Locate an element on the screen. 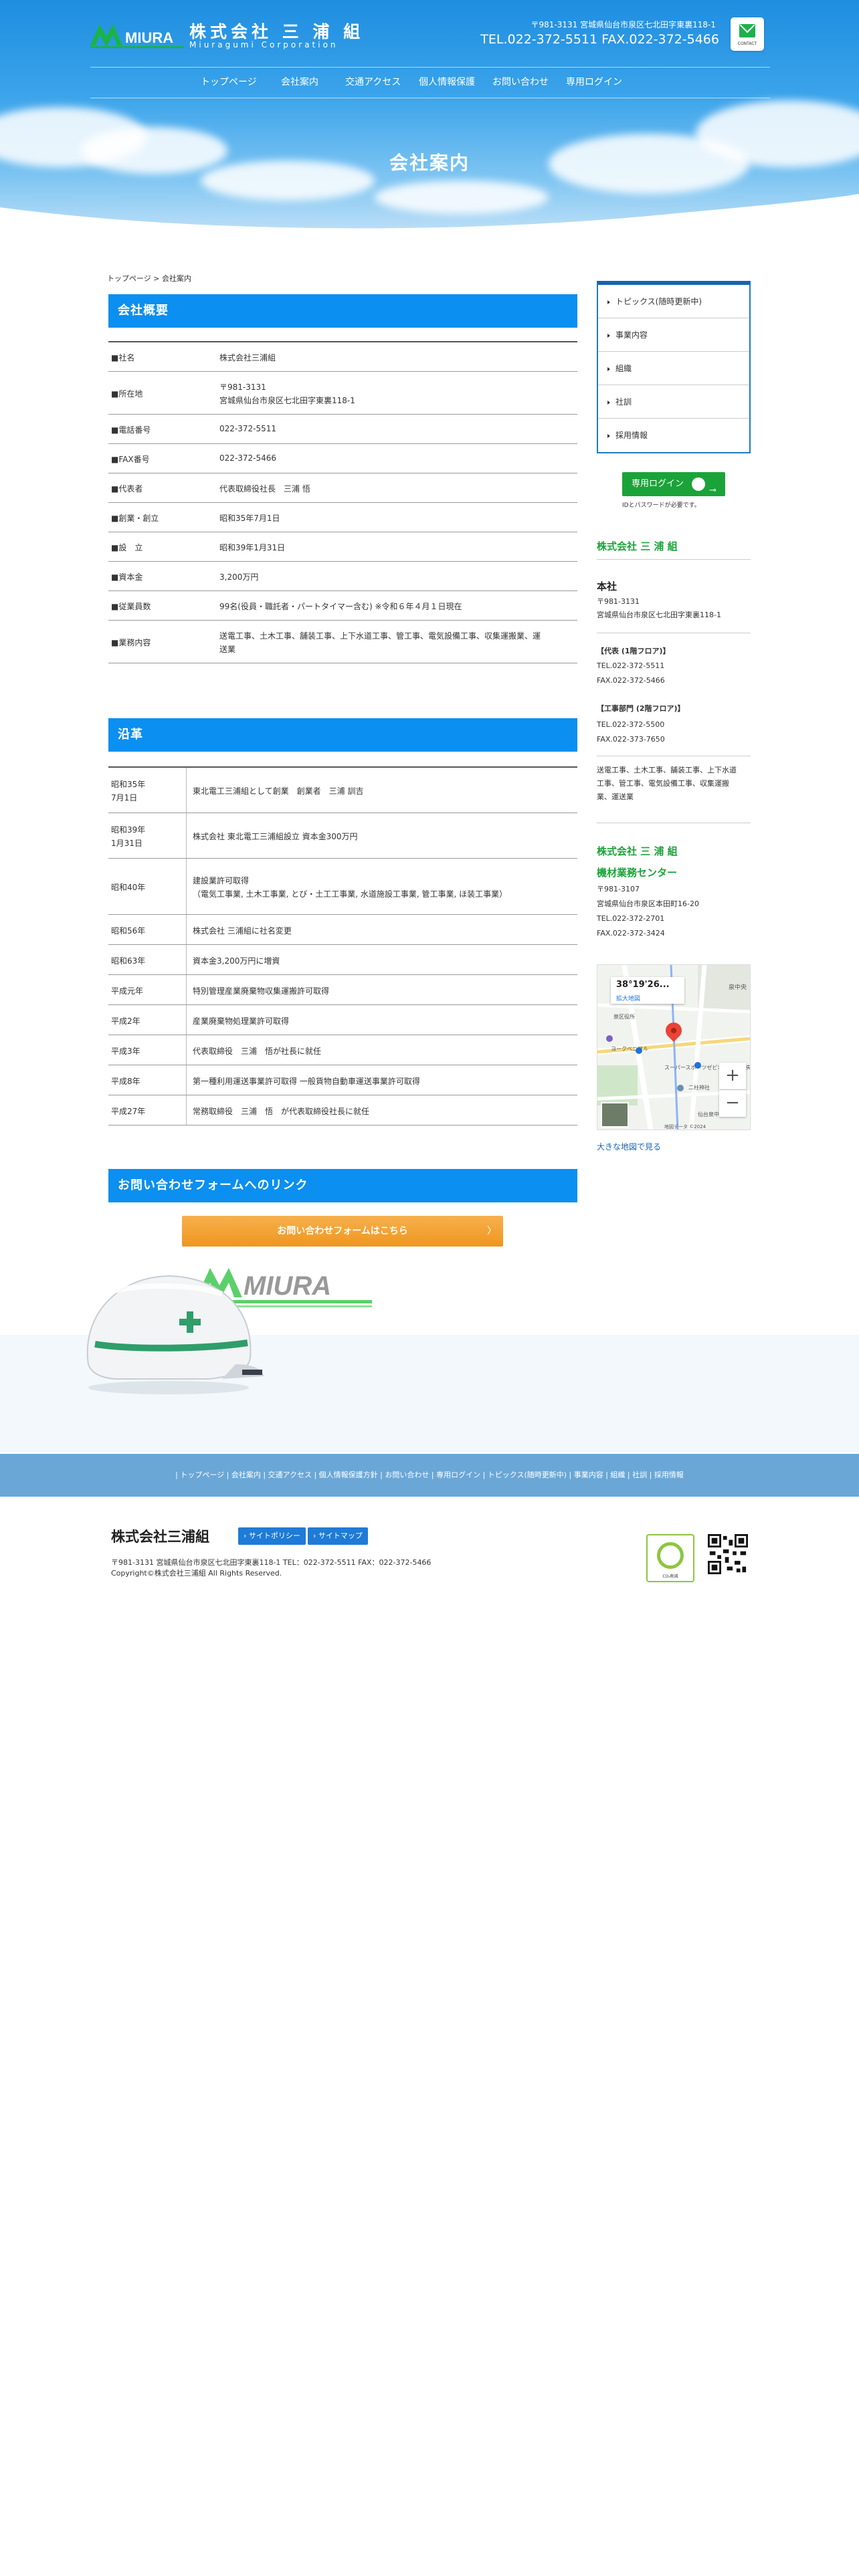  table-row: 昭和35年 7月1日 東北電工三浦組として創業 創業者 三浦 訓吉 is located at coordinates (342, 791).